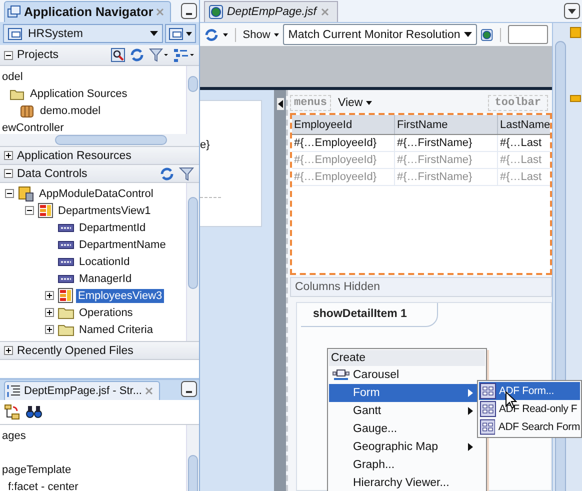 The width and height of the screenshot is (582, 491). I want to click on windows-icon, so click(14, 12).